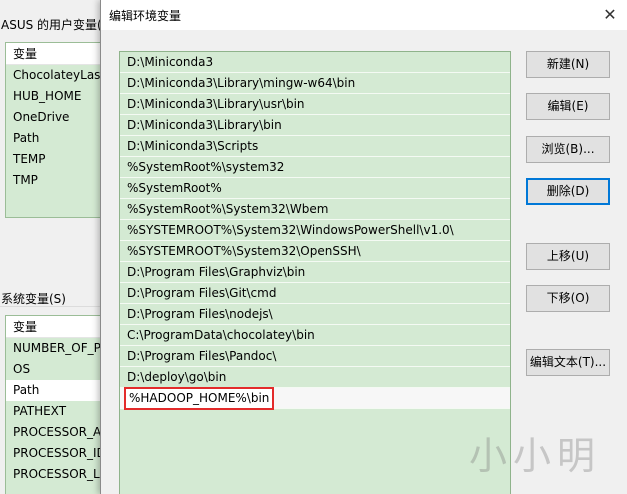  Describe the element at coordinates (60, 369) in the screenshot. I see `list-item: OS` at that location.